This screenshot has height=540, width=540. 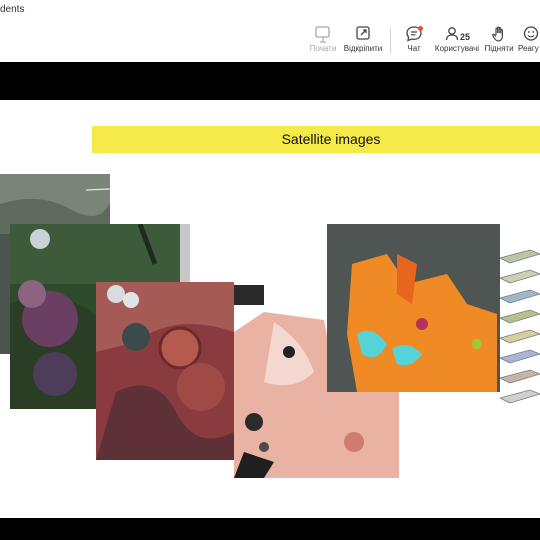 I want to click on users-button: 25 Користувачі, so click(x=457, y=41).